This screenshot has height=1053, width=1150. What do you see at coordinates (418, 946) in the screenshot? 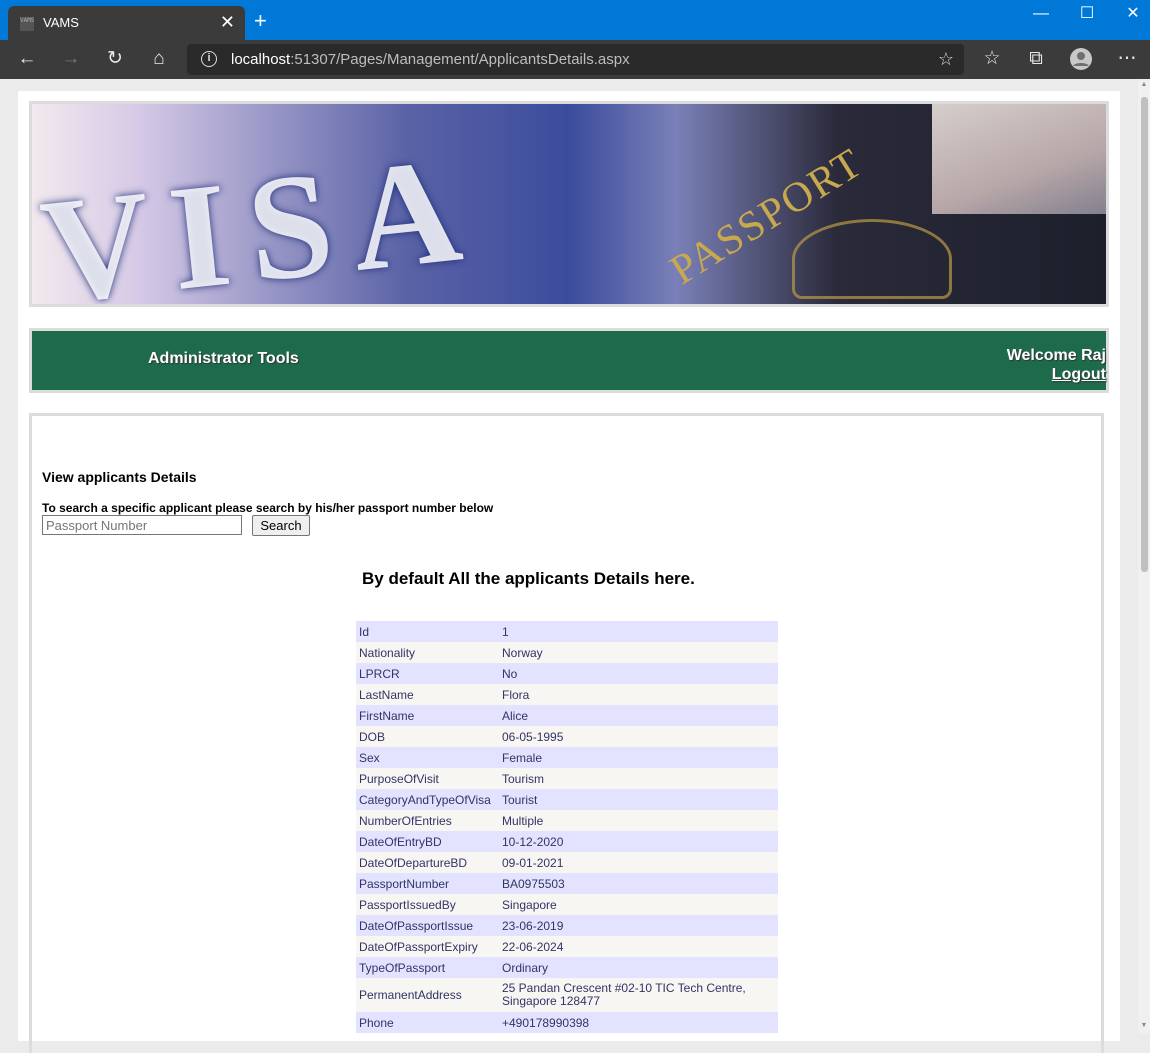
I see `detail-key: DateOfPassportExpiry` at bounding box center [418, 946].